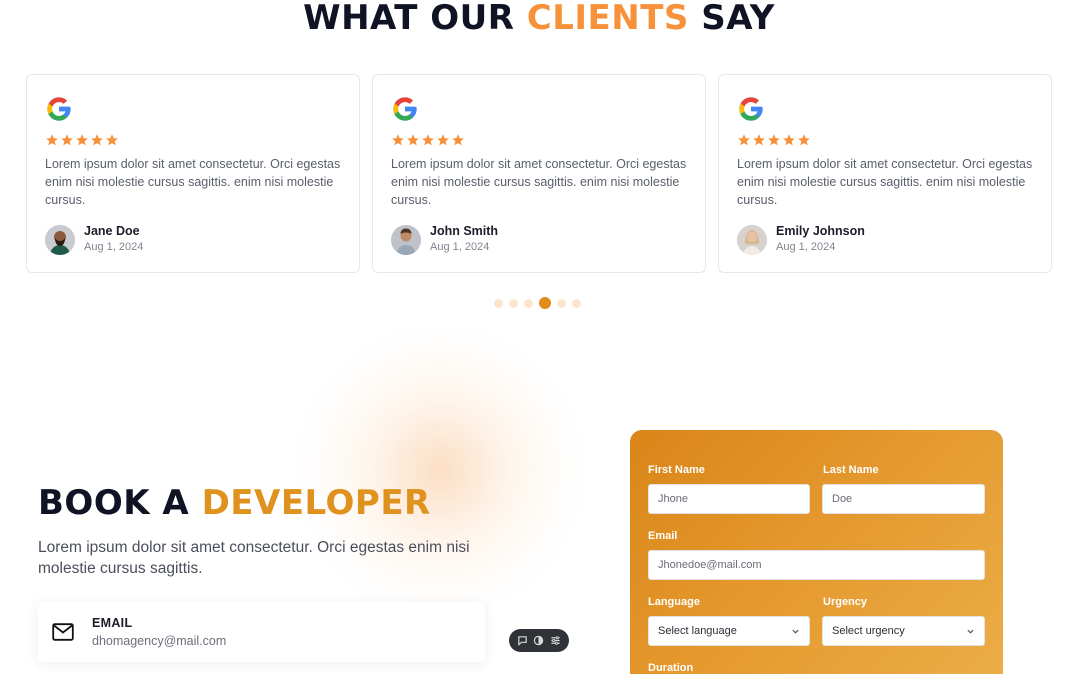  I want to click on urgency-select: Select urgency, so click(903, 631).